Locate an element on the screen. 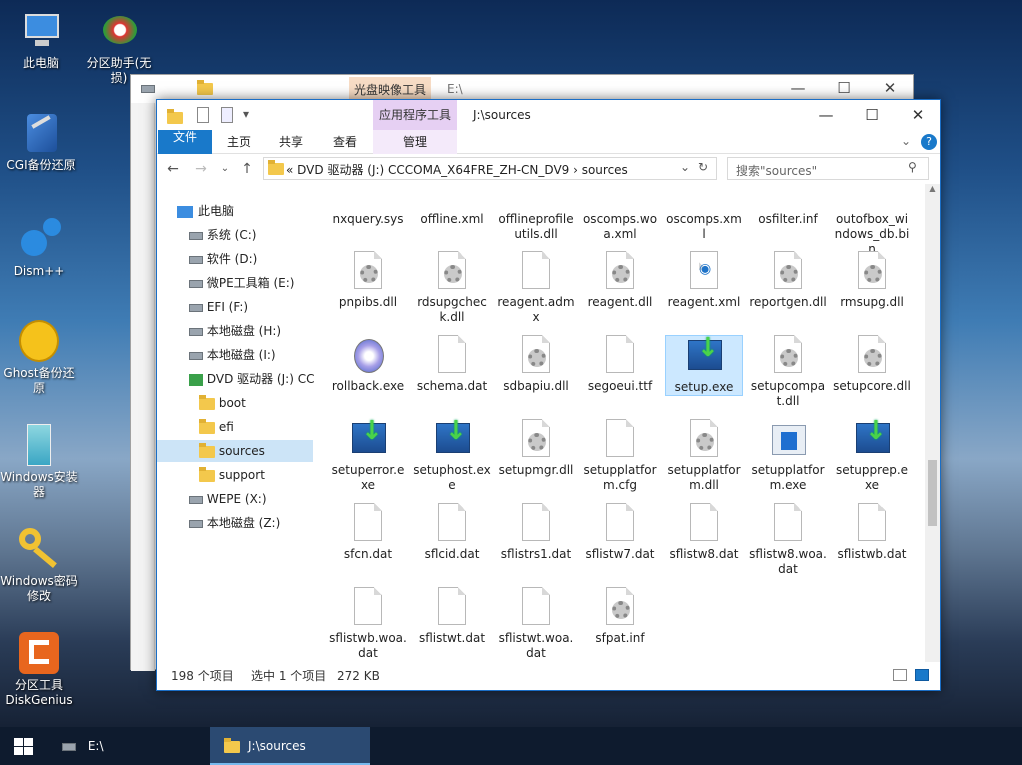 The image size is (1022, 765). file-item: oscomps.woa.xml is located at coordinates (620, 213).